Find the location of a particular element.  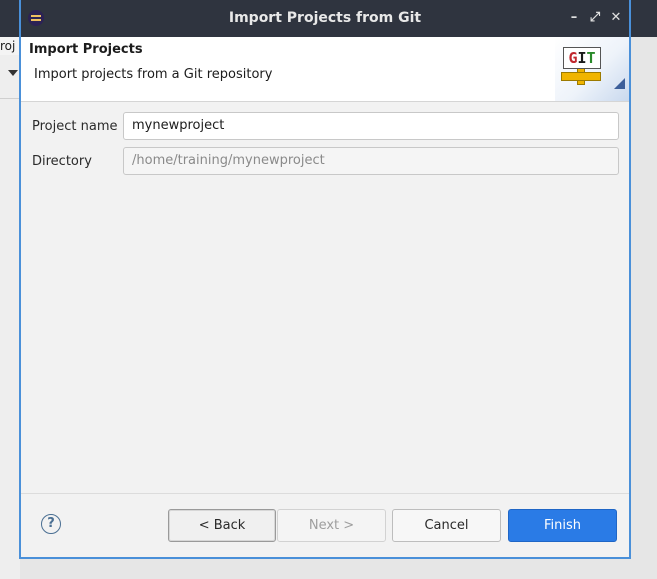

git-logo-letter-i: I is located at coordinates (582, 58).